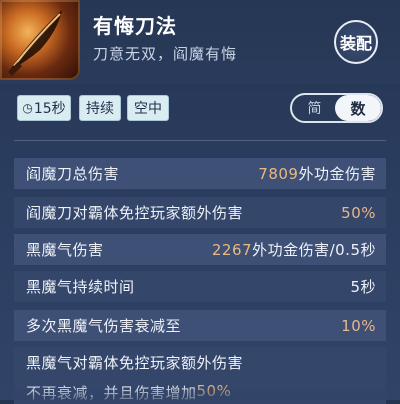 This screenshot has height=404, width=400. I want to click on toggle-simple-option: 简, so click(314, 108).